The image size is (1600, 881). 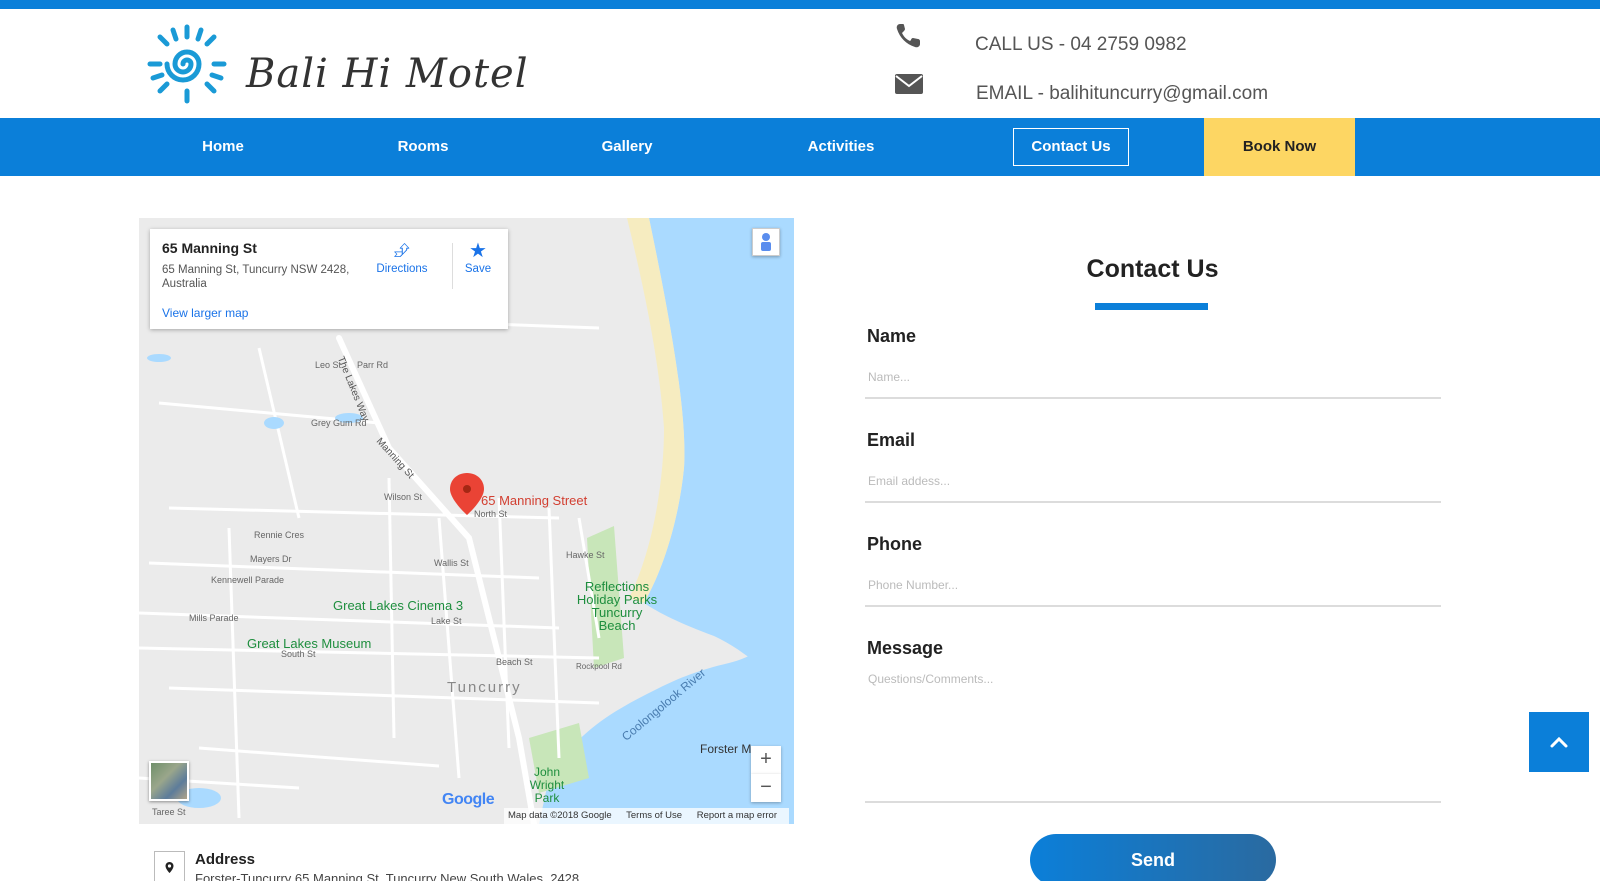 What do you see at coordinates (800, 4) in the screenshot?
I see `top-accent-strip` at bounding box center [800, 4].